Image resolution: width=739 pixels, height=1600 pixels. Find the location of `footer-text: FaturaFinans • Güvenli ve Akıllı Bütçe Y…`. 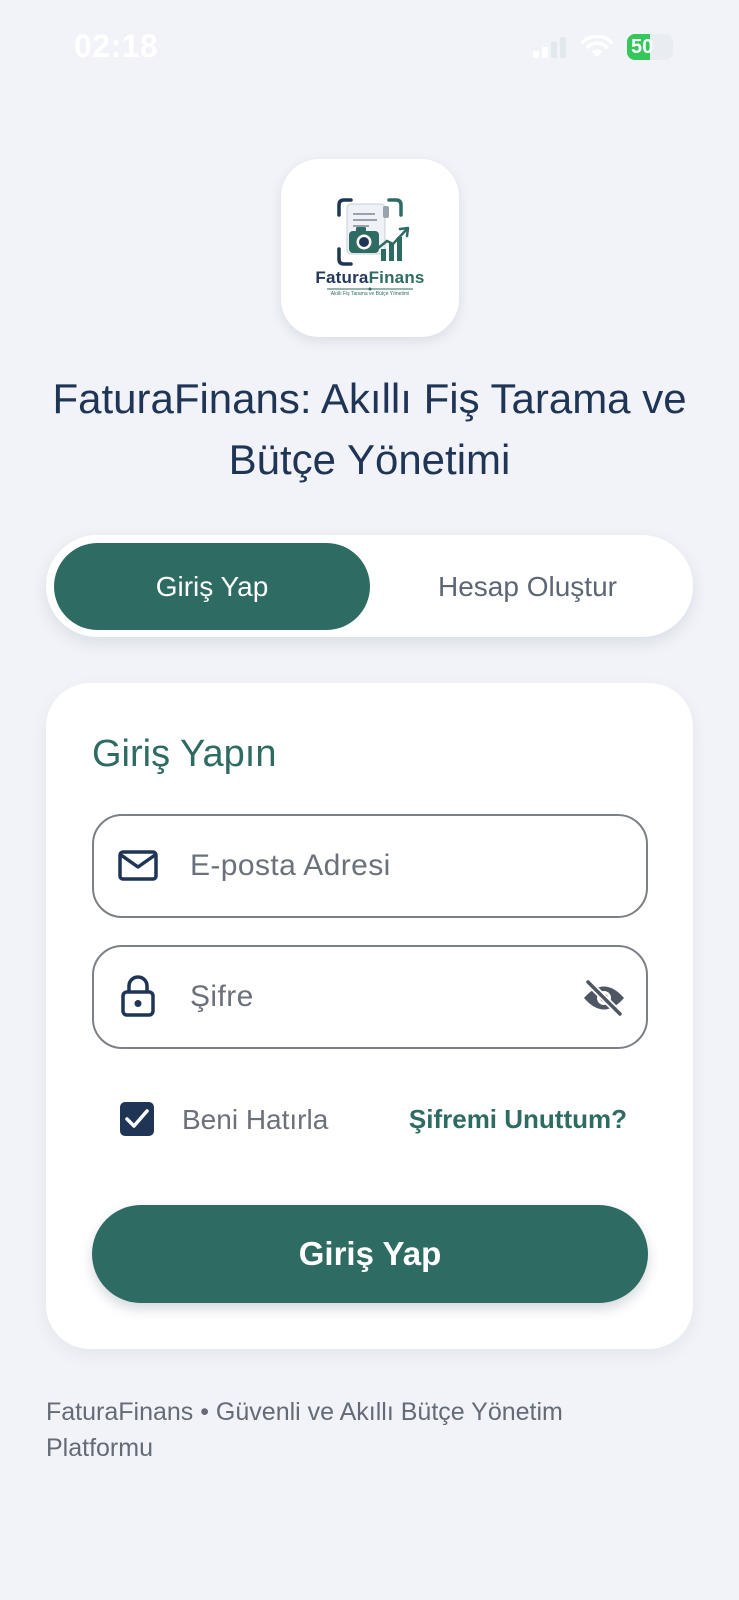

footer-text: FaturaFinans • Güvenli ve Akıllı Bütçe Y… is located at coordinates (304, 1430).